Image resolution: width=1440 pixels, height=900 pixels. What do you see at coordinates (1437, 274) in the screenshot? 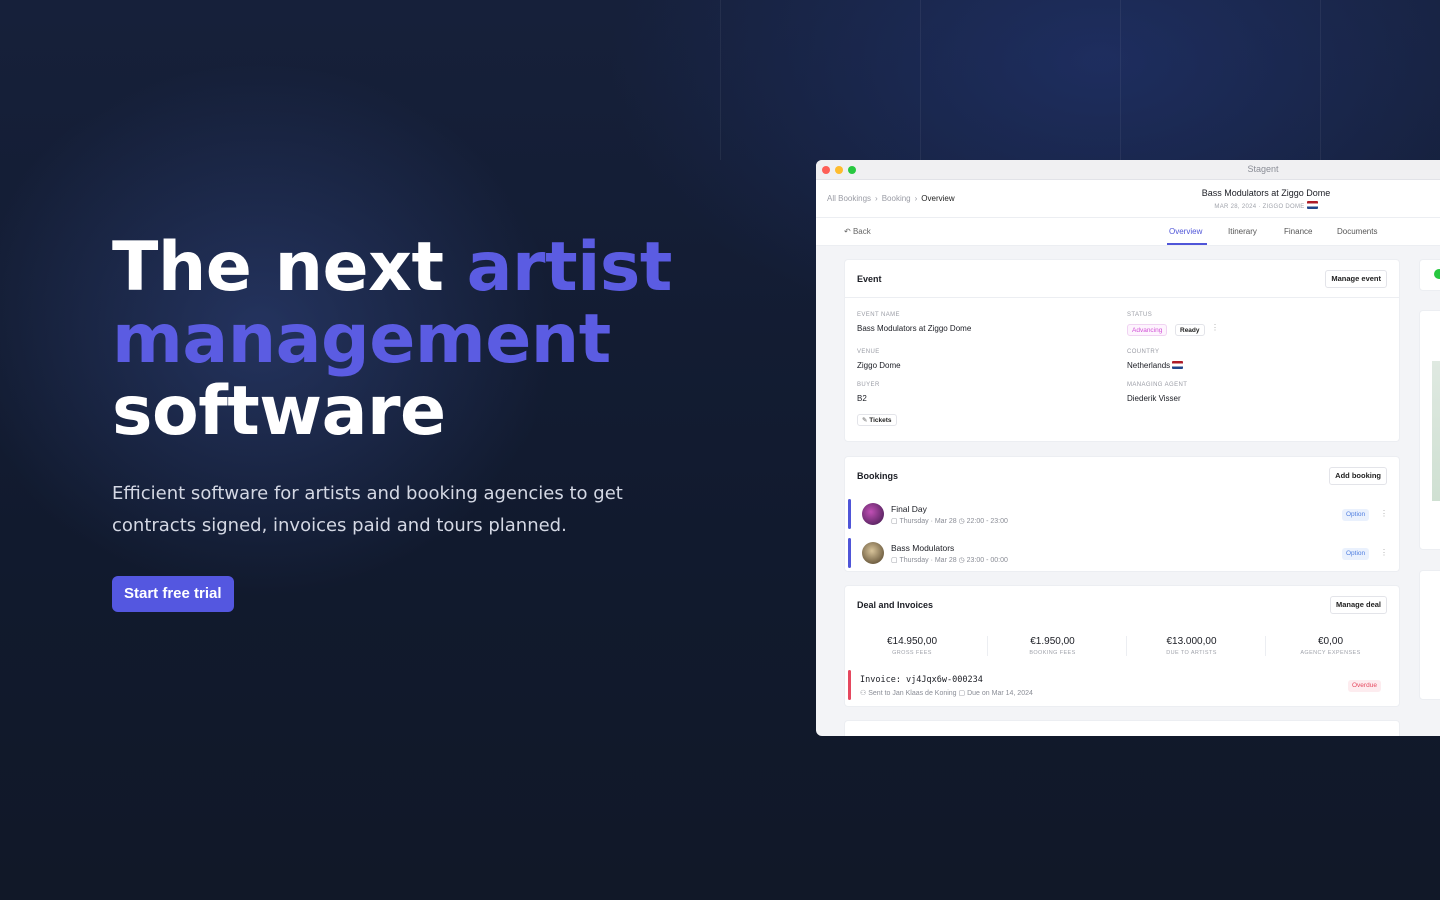
I see `check-circle-icon` at bounding box center [1437, 274].